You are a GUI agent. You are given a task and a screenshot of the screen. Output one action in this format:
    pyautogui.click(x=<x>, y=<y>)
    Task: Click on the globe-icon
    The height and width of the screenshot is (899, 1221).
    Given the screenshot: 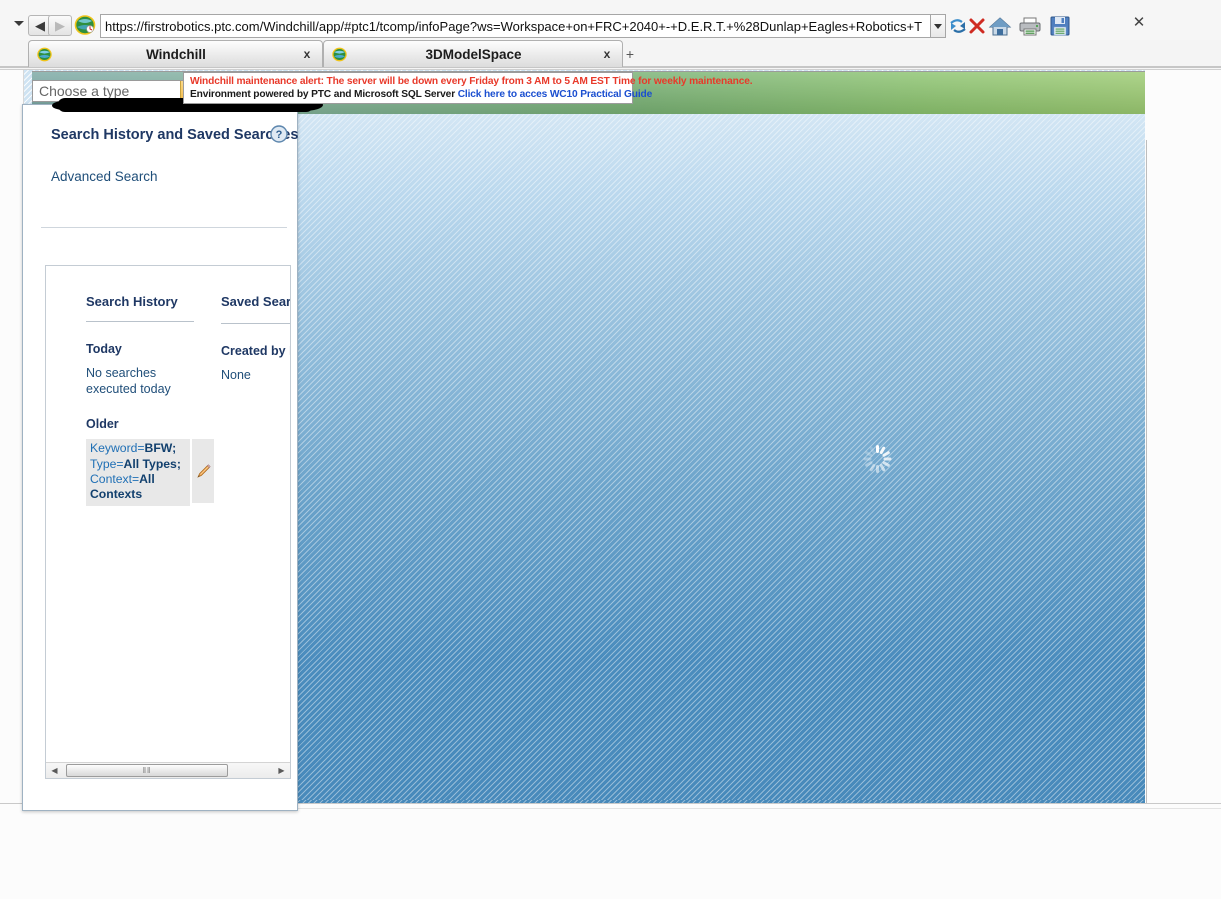 What is the action you would take?
    pyautogui.click(x=85, y=25)
    